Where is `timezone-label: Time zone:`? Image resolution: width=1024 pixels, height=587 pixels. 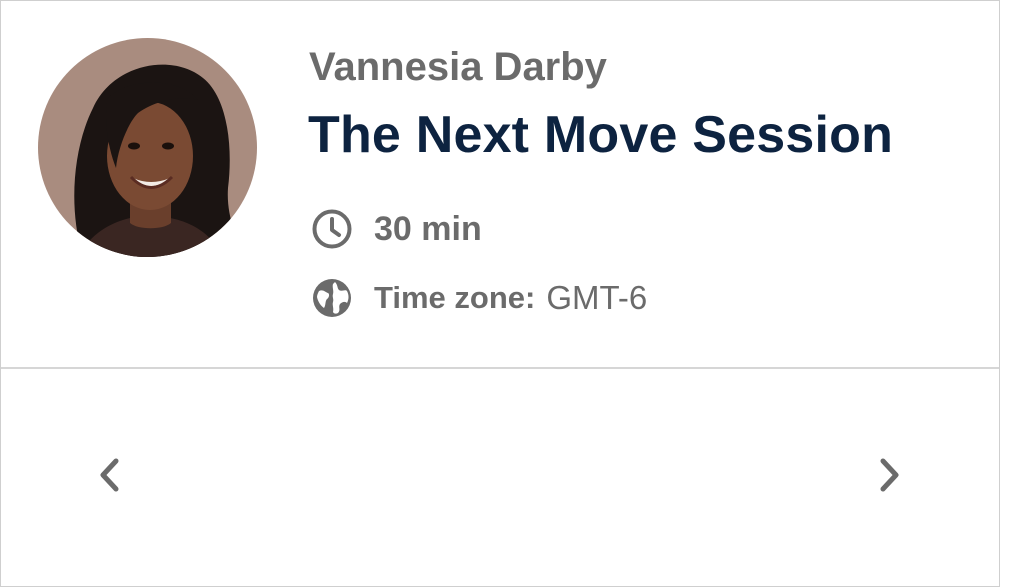
timezone-label: Time zone: is located at coordinates (455, 297).